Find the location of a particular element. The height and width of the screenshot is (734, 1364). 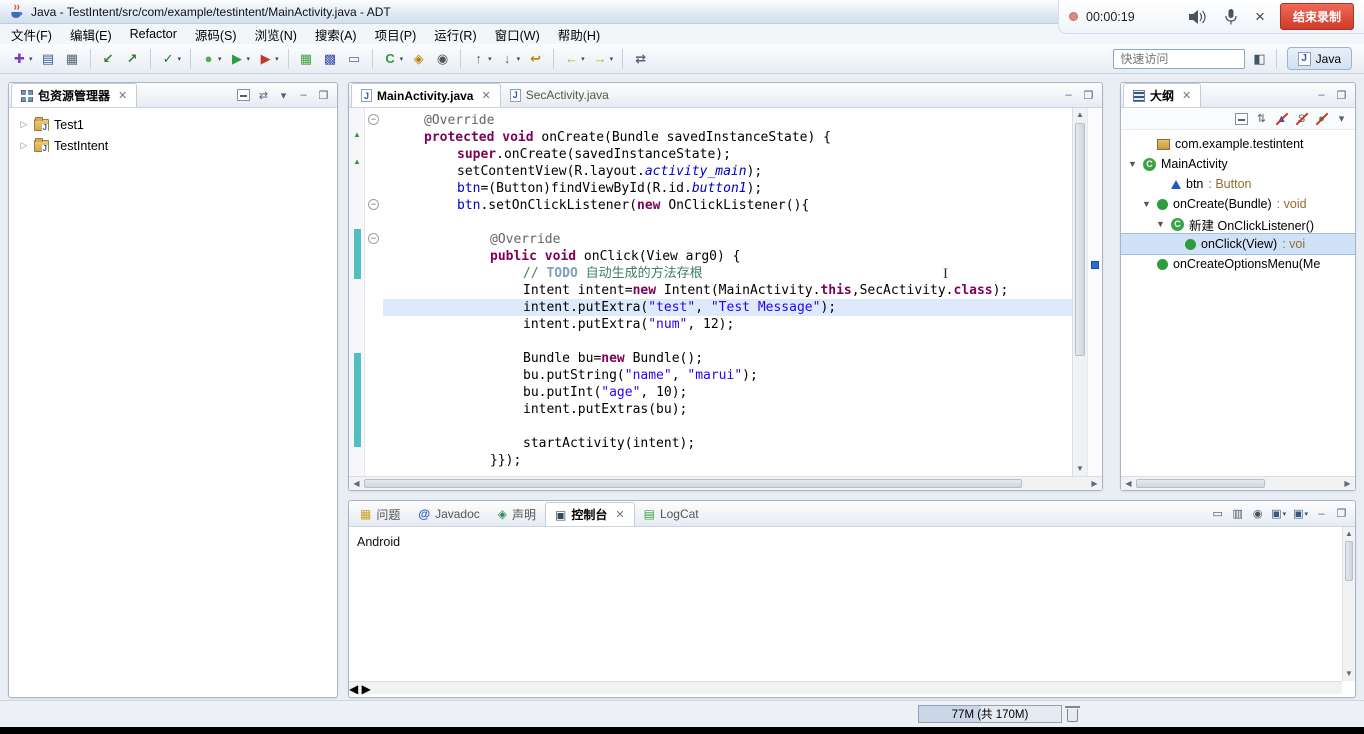

recorder-close-icon: × is located at coordinates (1260, 16).